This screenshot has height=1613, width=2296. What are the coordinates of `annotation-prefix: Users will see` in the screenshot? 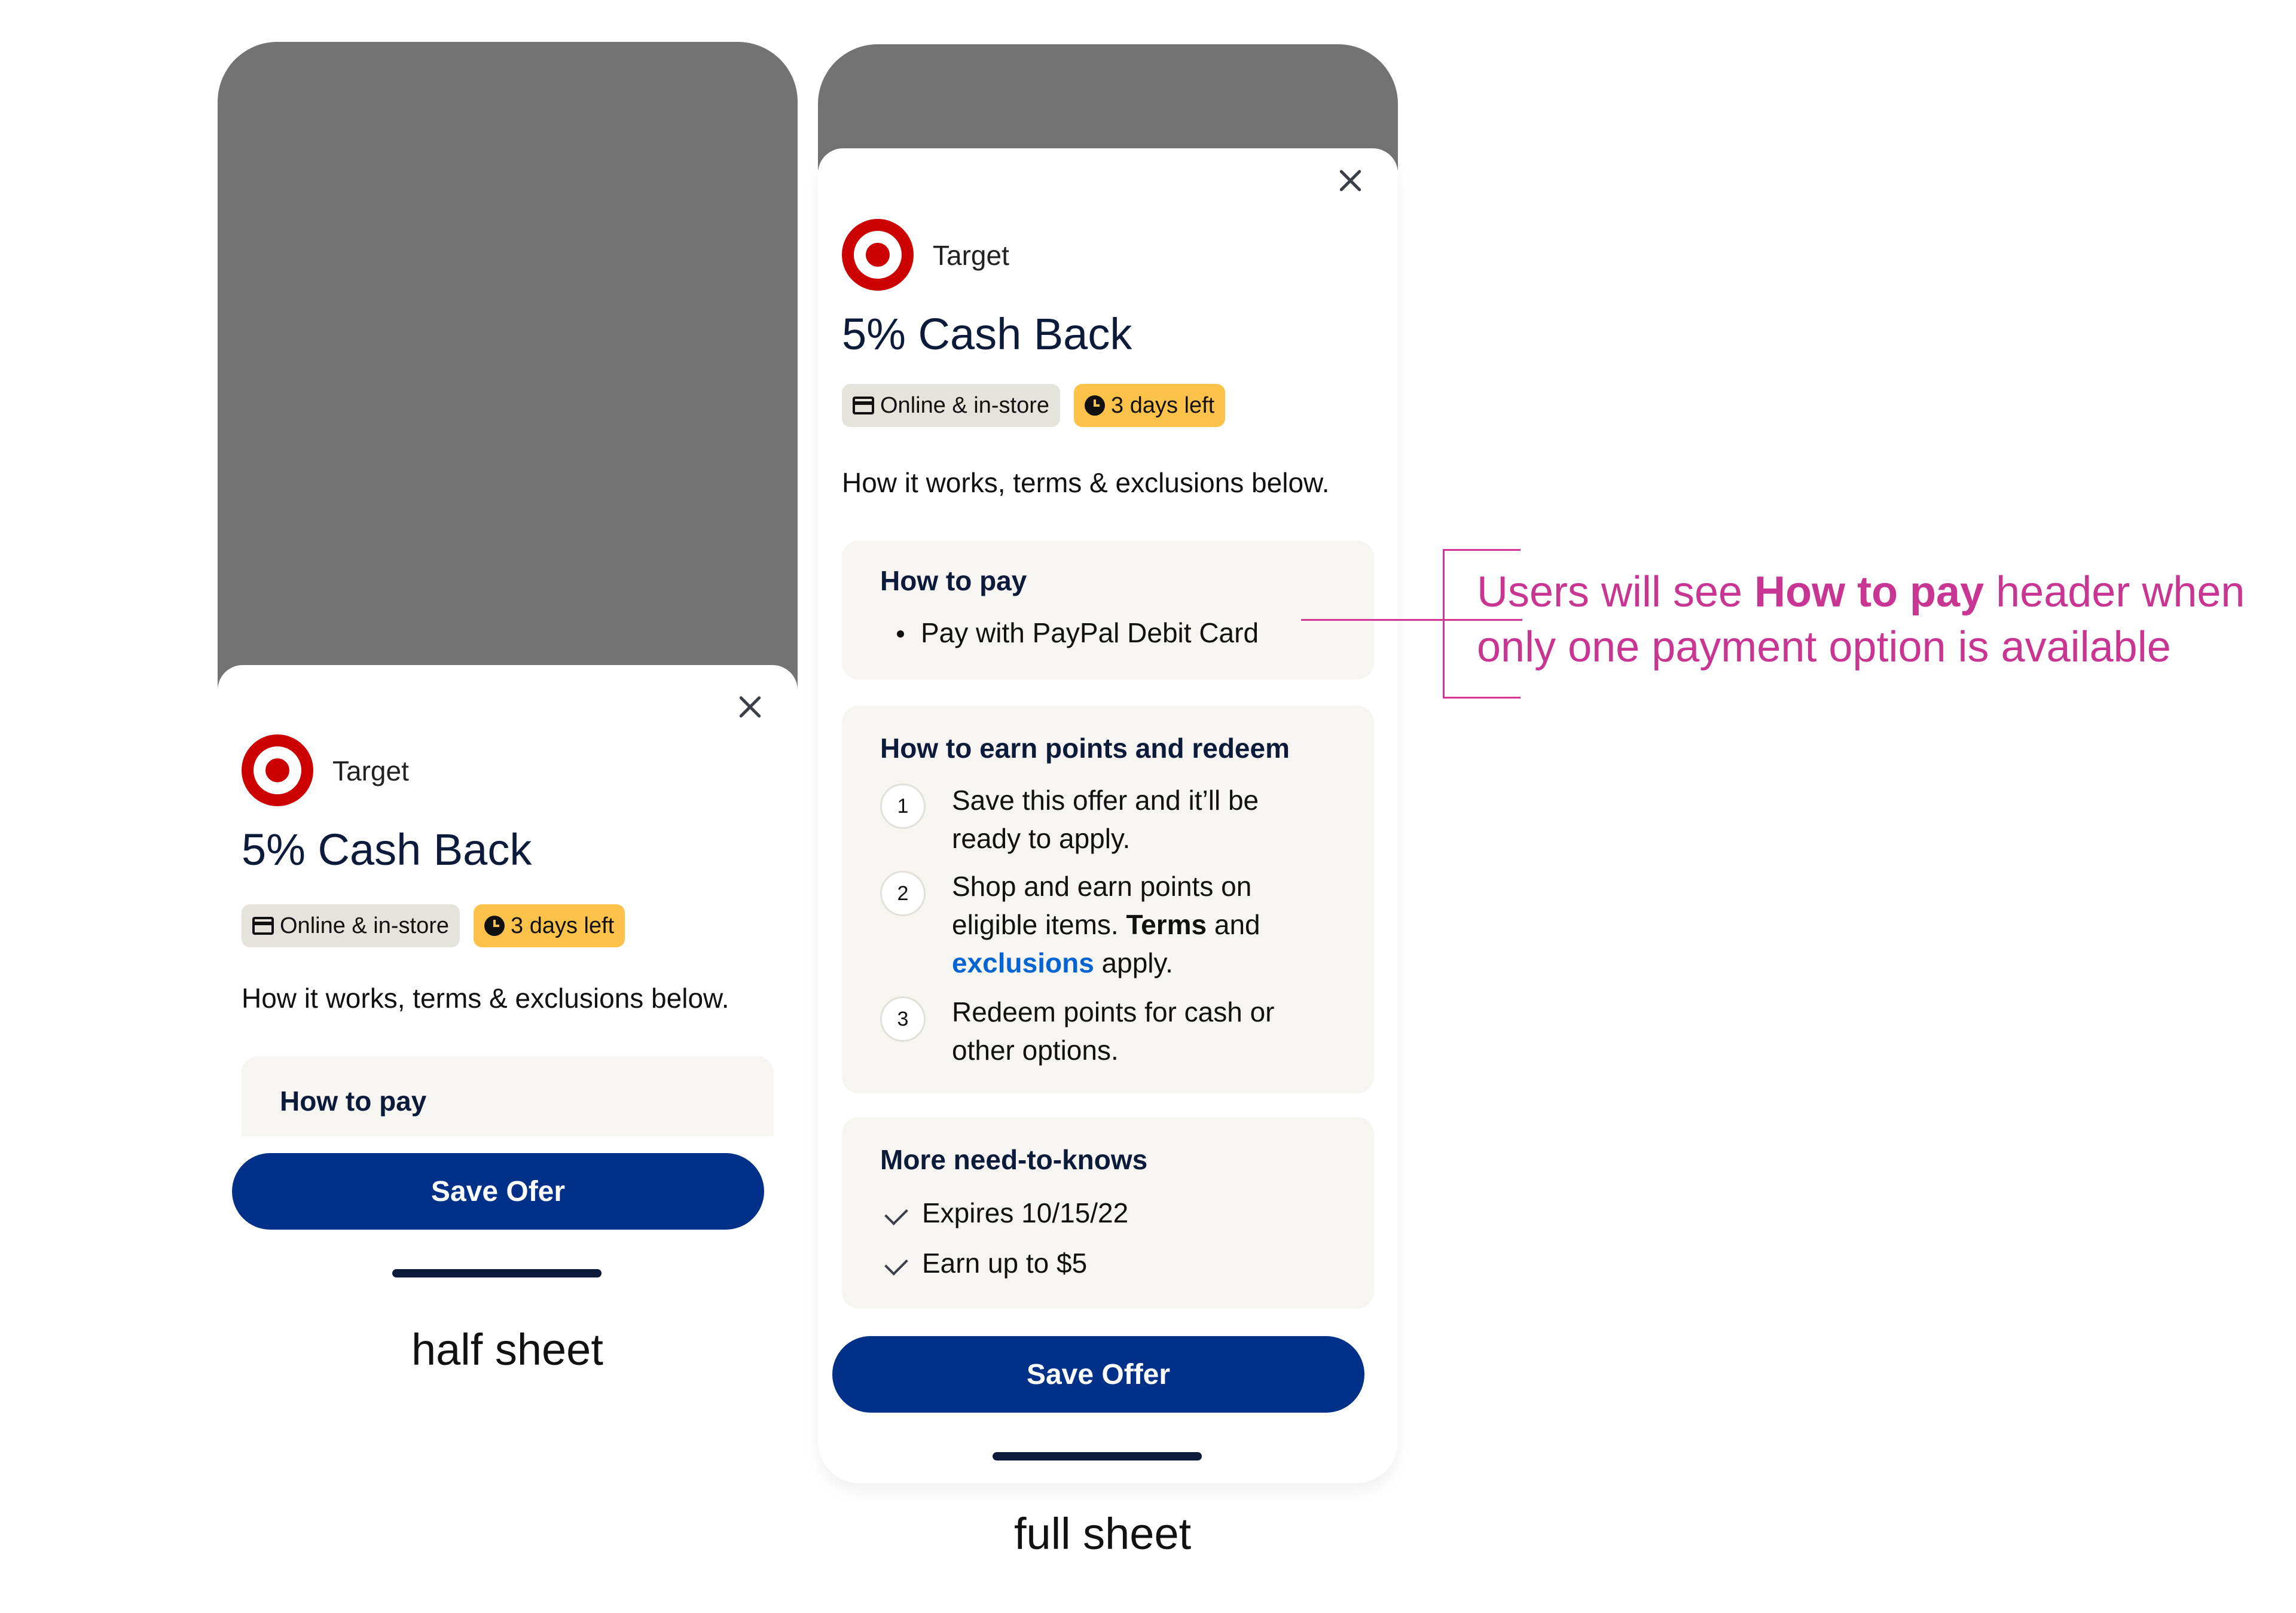 It's located at (1616, 592).